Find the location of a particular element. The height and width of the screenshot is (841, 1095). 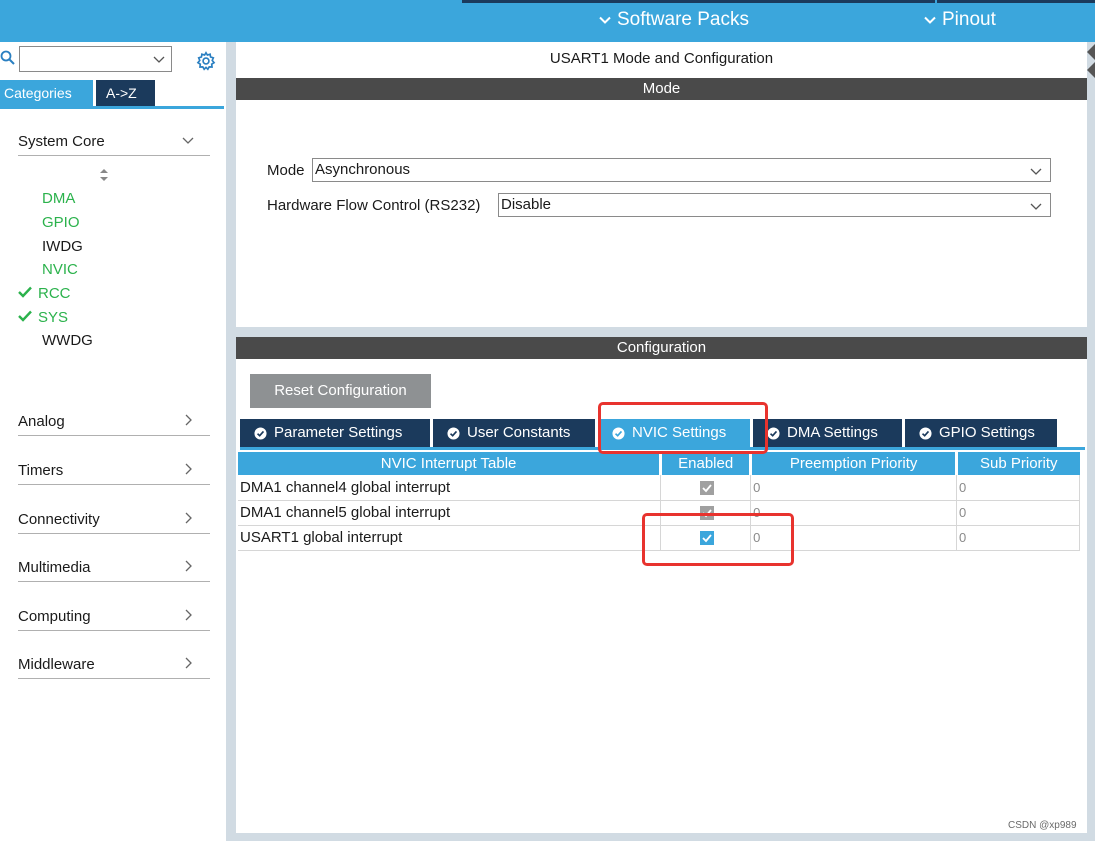

collapse-handle-icon is located at coordinates (1090, 61).